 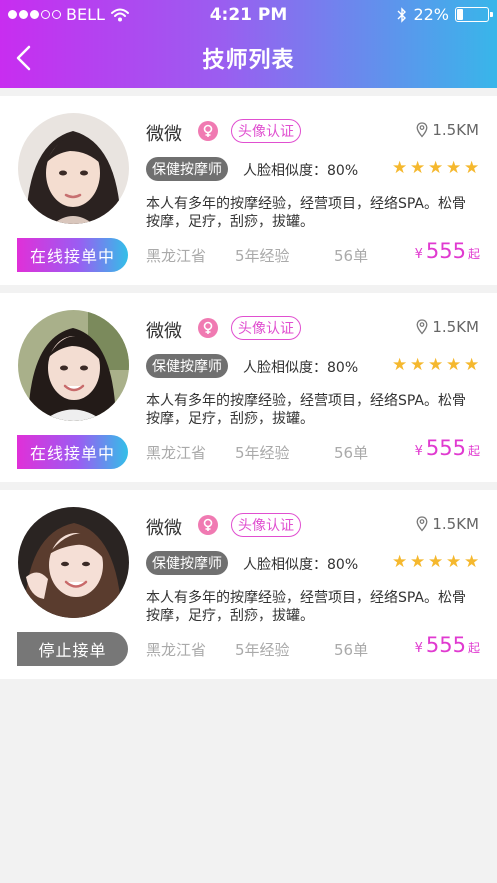 I want to click on status-bar: BELL 4:21 PM 22%, so click(x=248, y=15).